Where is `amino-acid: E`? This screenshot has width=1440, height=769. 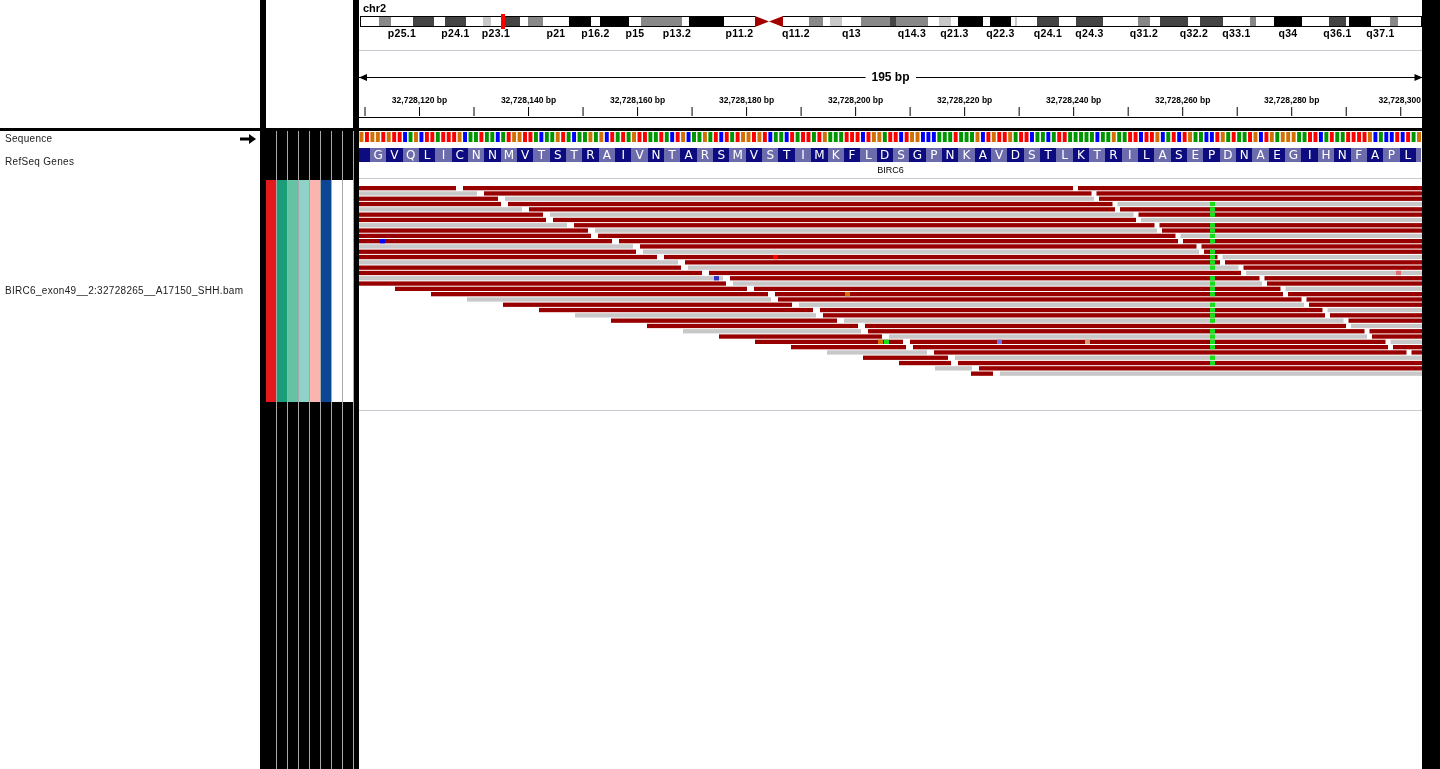 amino-acid: E is located at coordinates (1195, 155).